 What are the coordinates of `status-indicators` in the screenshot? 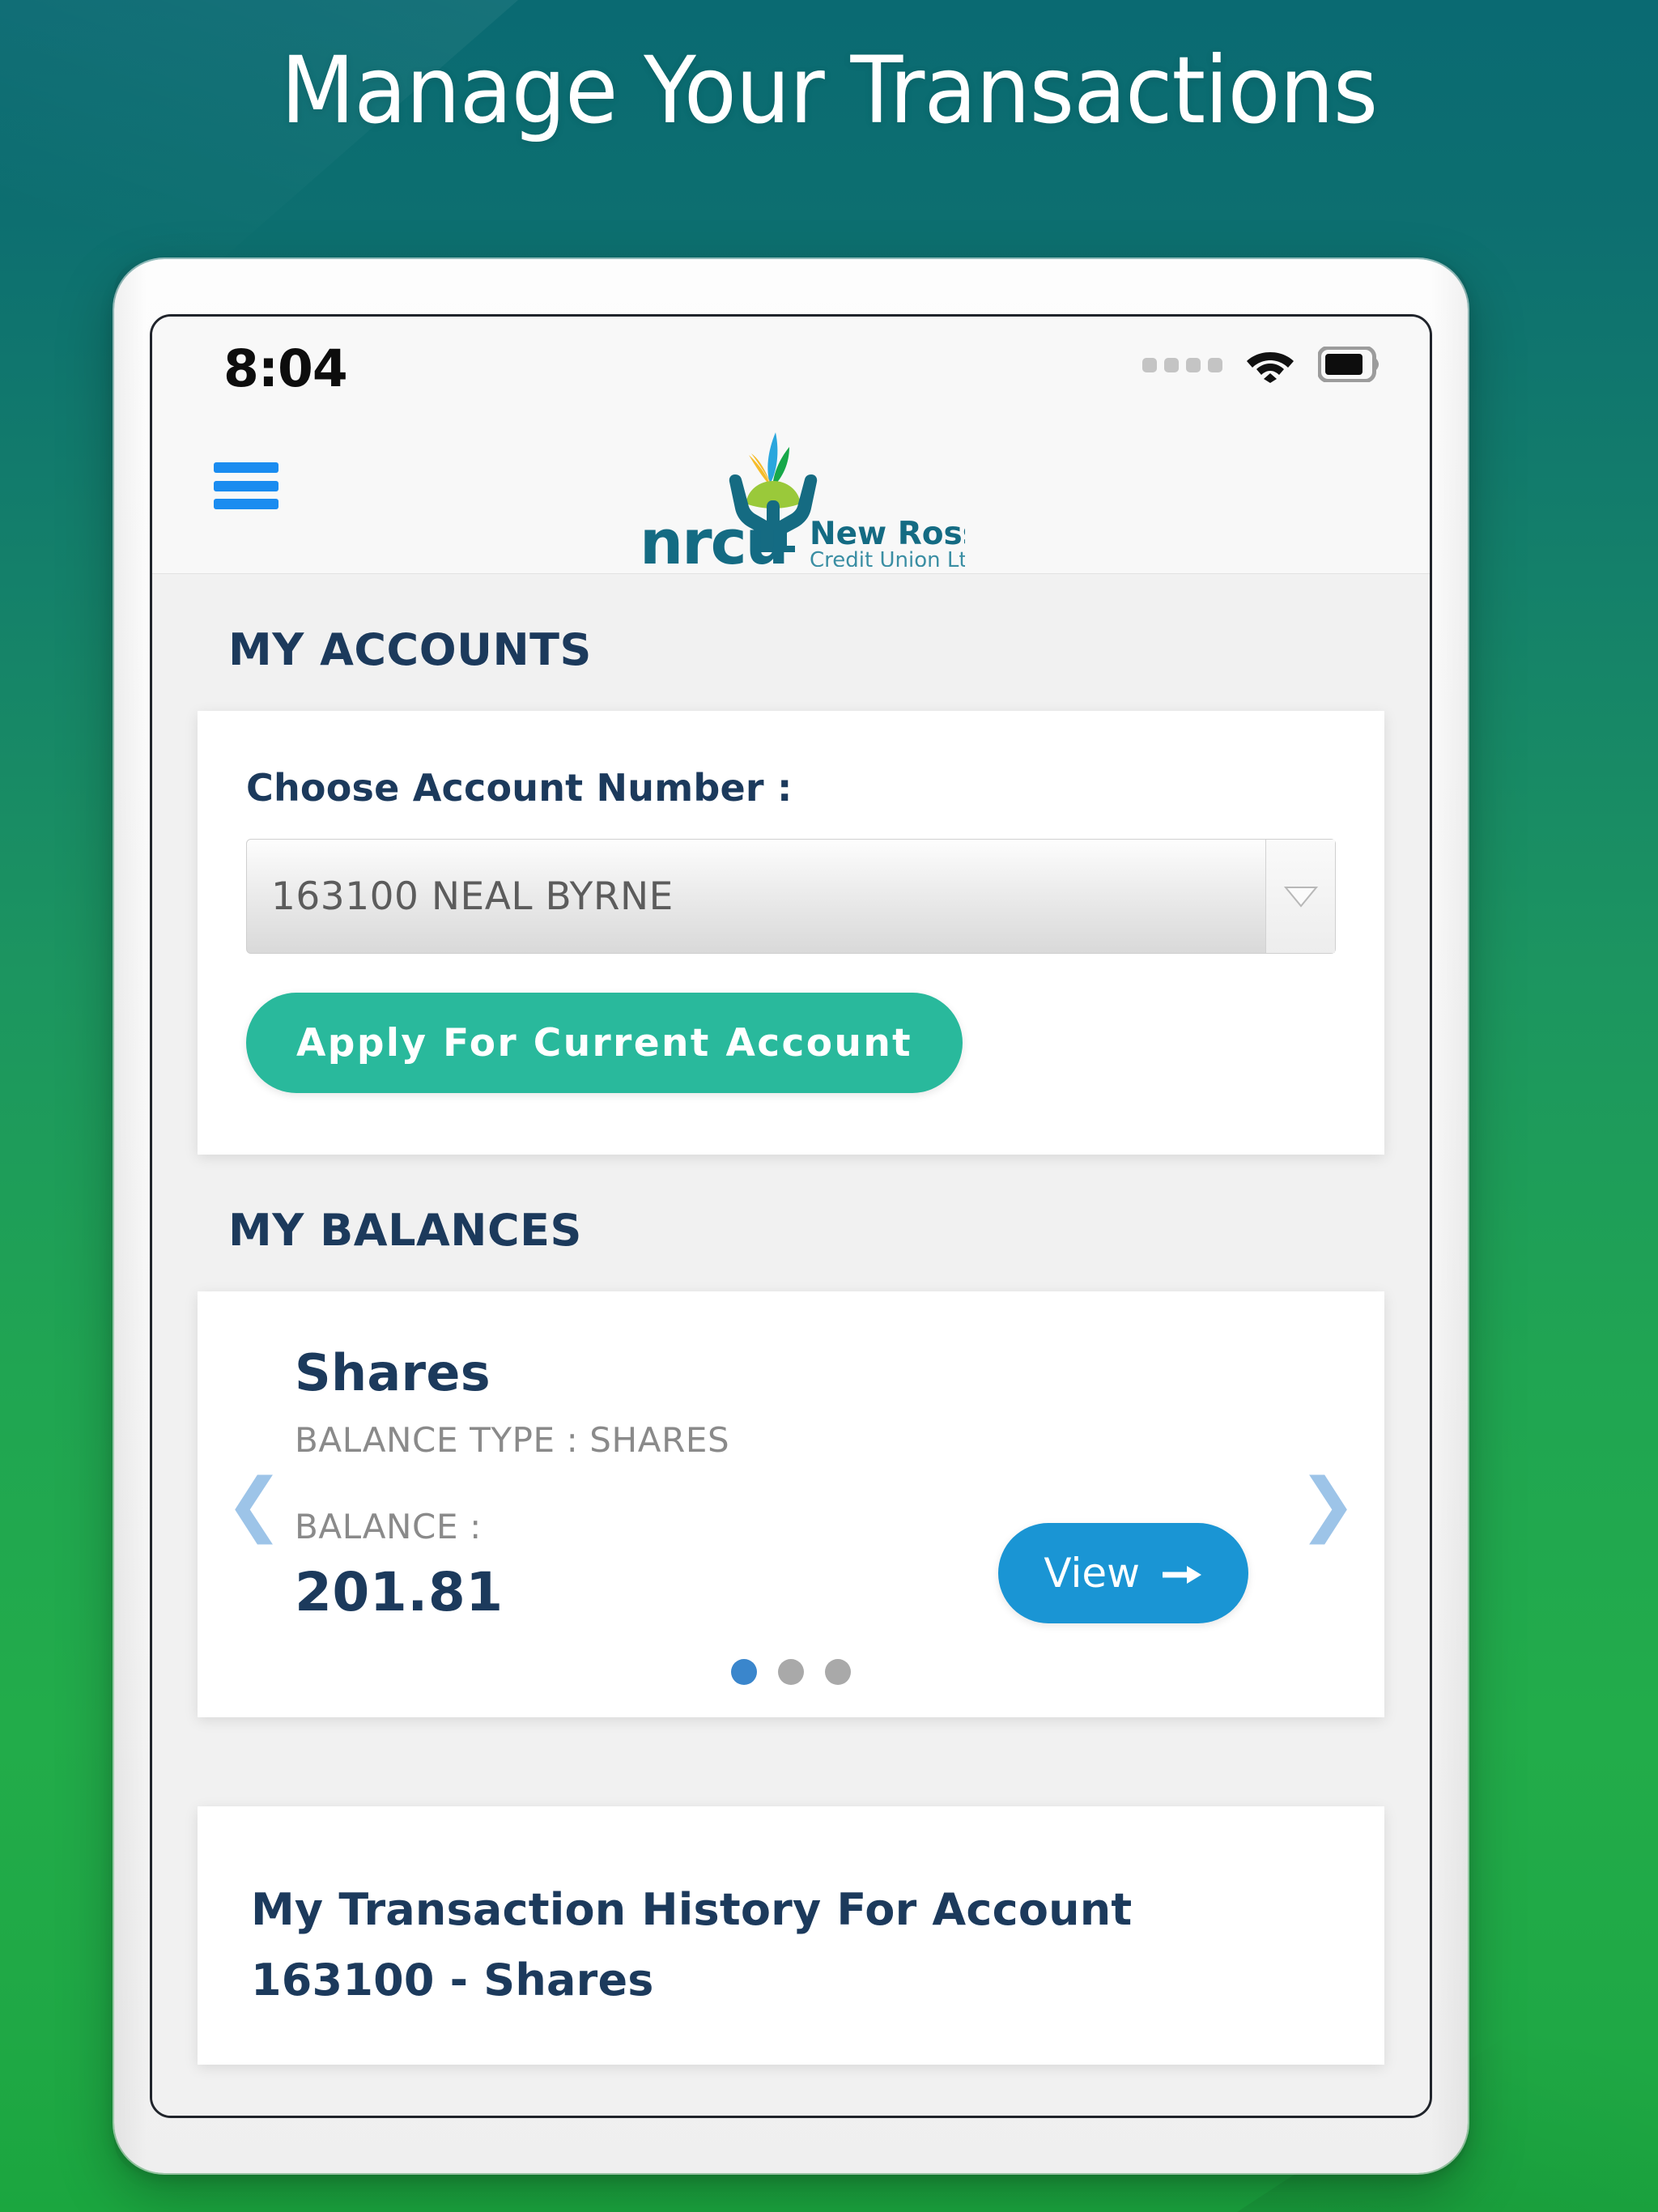 It's located at (1261, 366).